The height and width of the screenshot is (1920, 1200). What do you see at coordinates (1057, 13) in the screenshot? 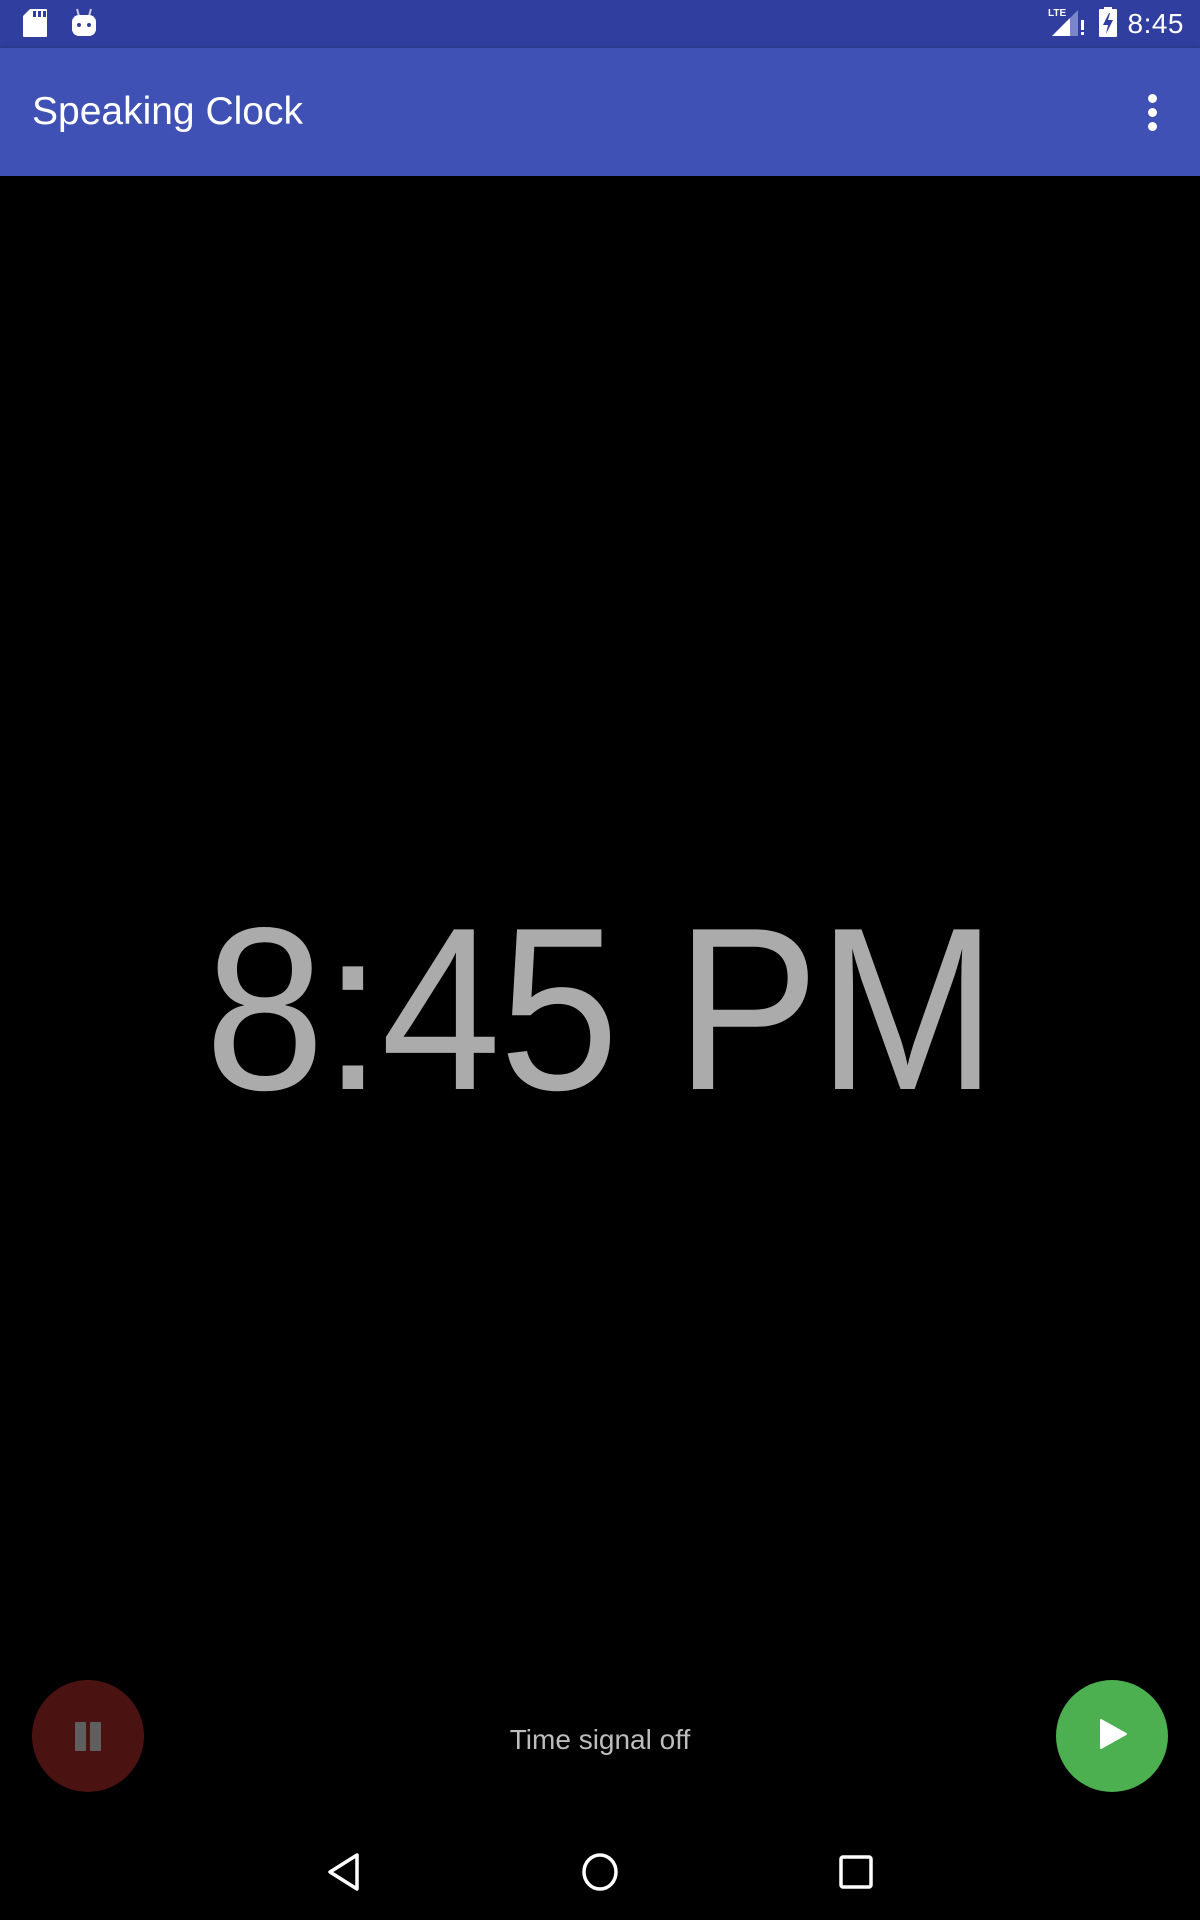
I see `svg-text: LTE` at bounding box center [1057, 13].